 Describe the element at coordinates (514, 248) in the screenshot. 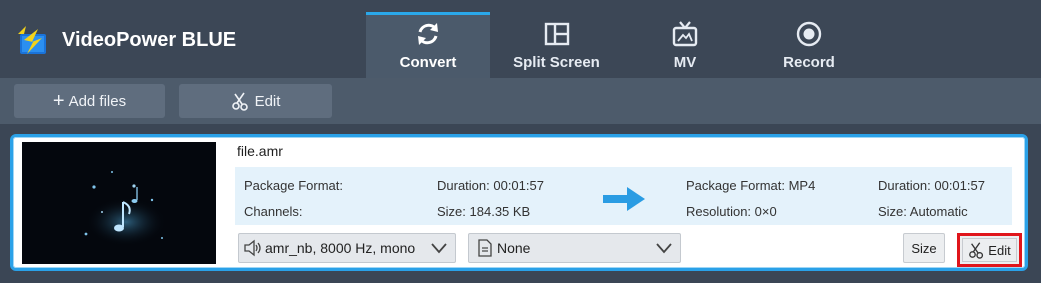

I see `subtitle-value: None` at that location.